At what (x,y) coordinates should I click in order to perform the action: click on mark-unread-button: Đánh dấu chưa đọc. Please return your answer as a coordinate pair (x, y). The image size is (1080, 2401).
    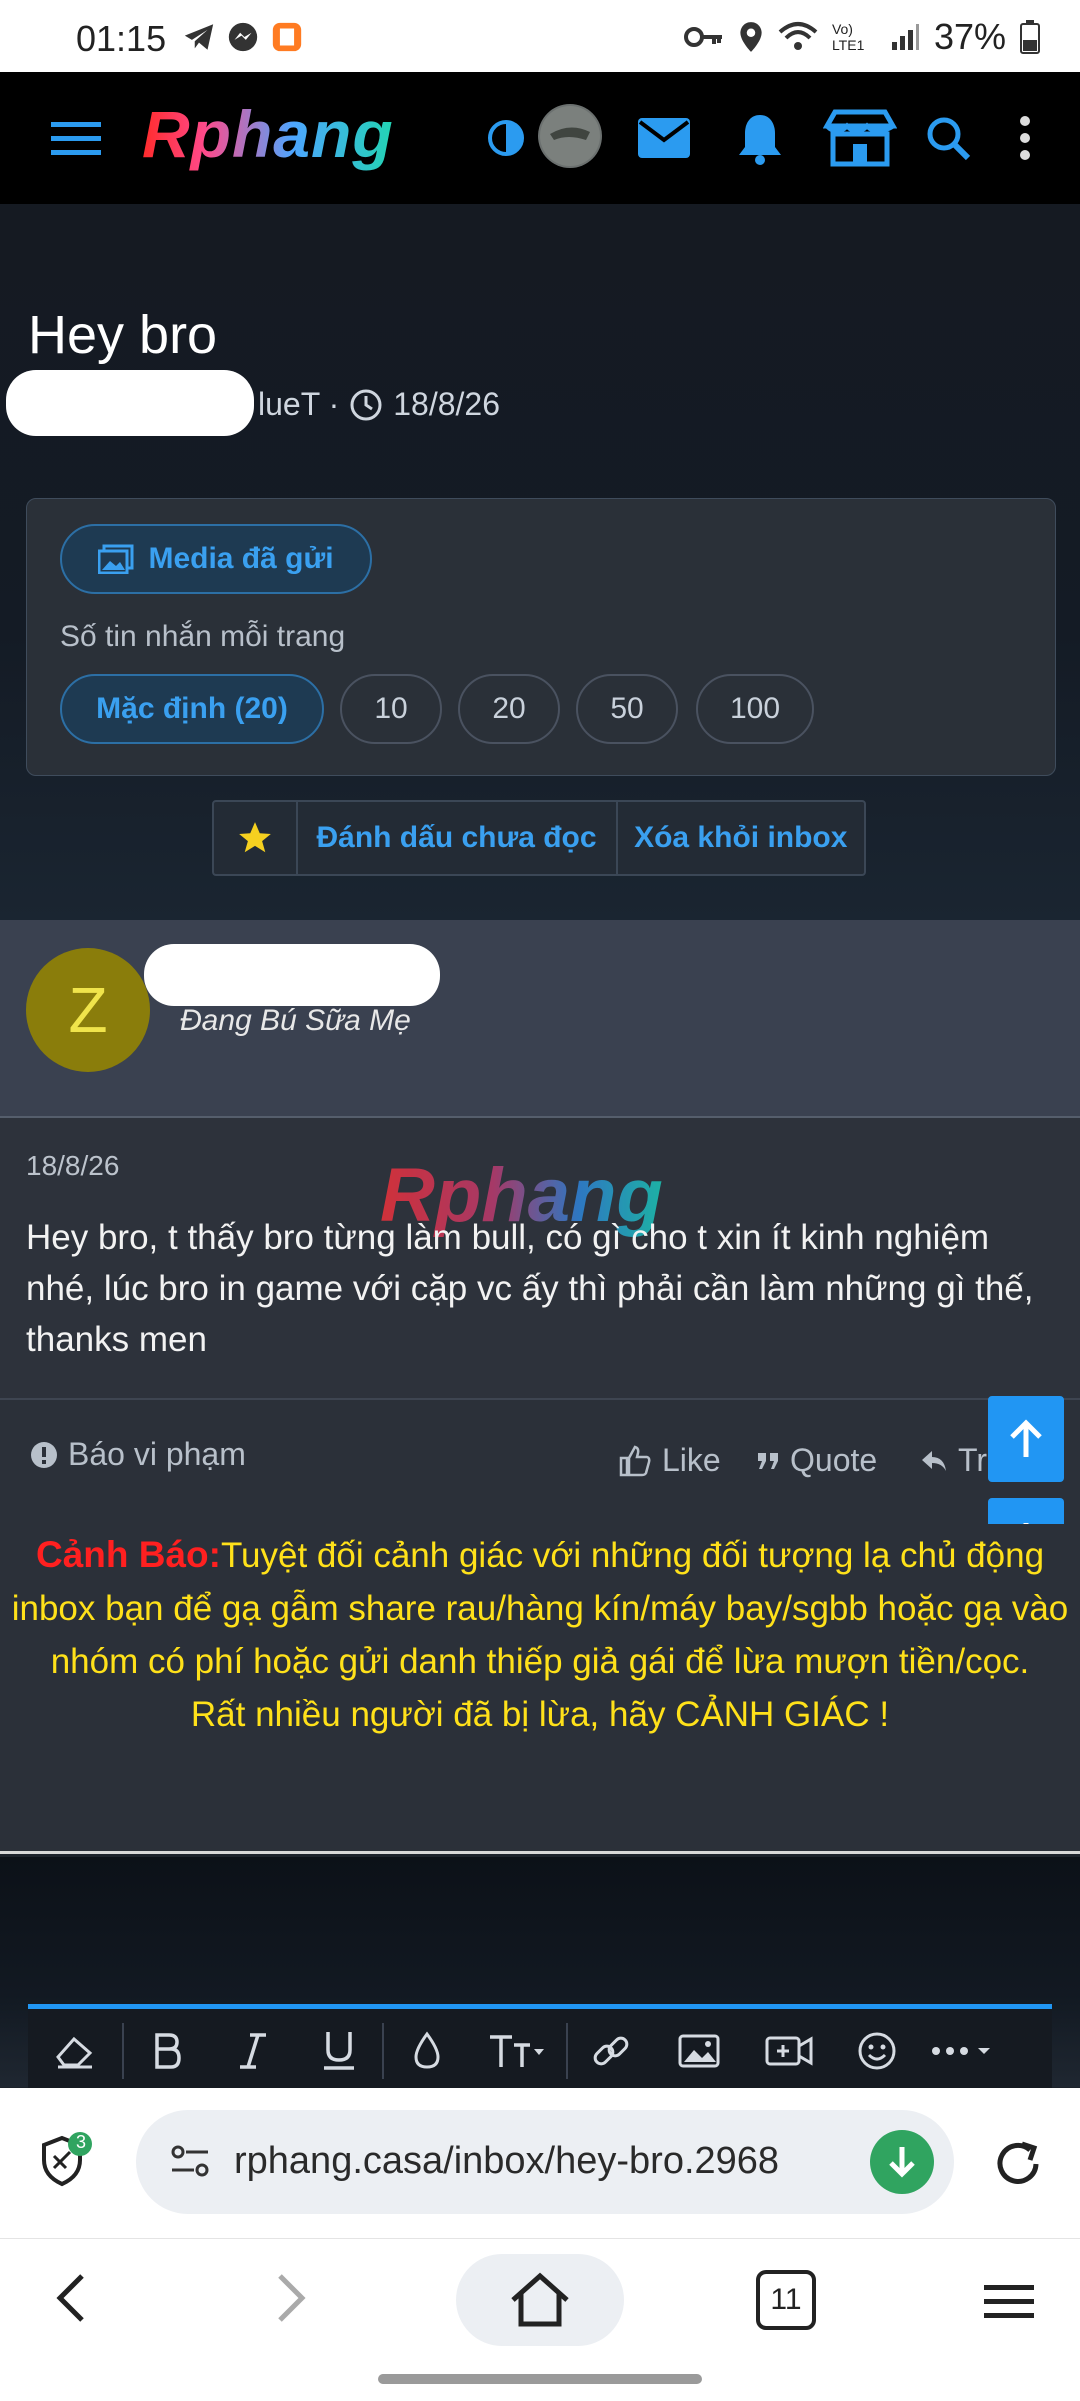
    Looking at the image, I should click on (458, 838).